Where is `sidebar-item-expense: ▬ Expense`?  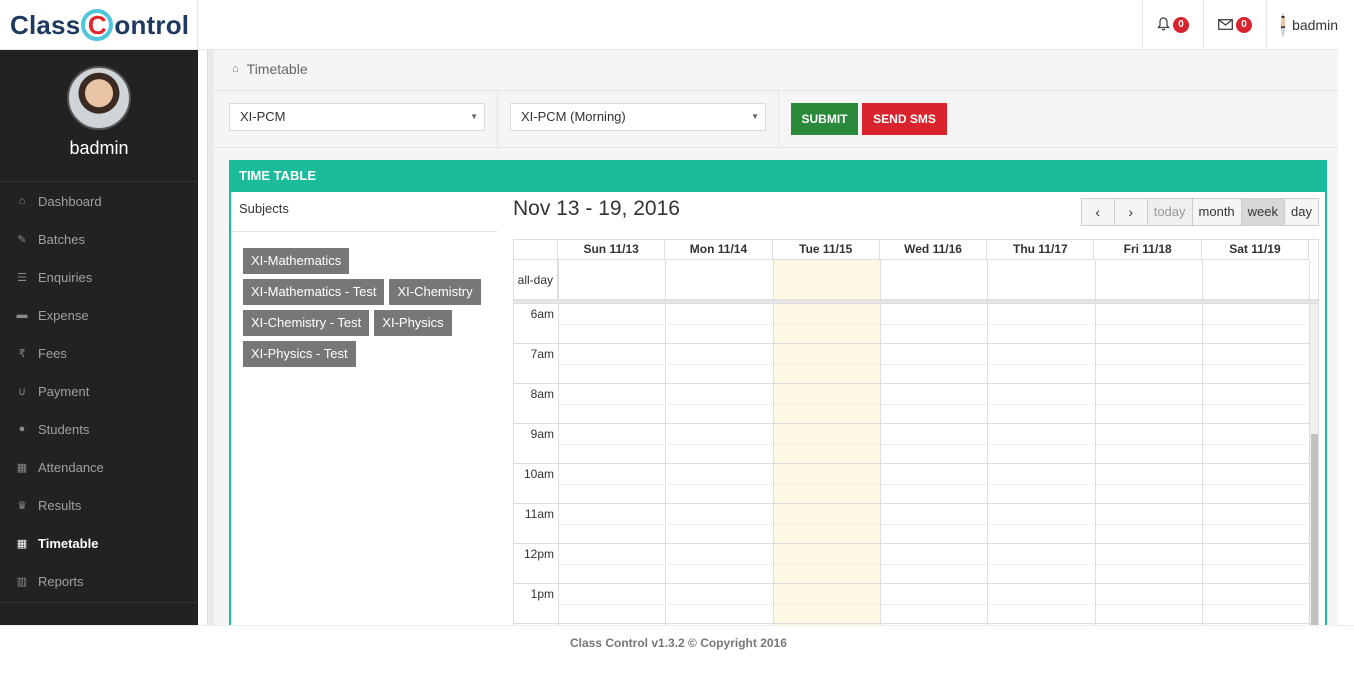
sidebar-item-expense: ▬ Expense is located at coordinates (99, 315).